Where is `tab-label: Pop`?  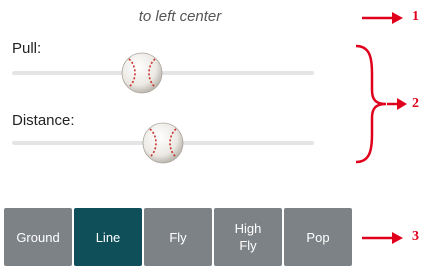
tab-label: Pop is located at coordinates (318, 237).